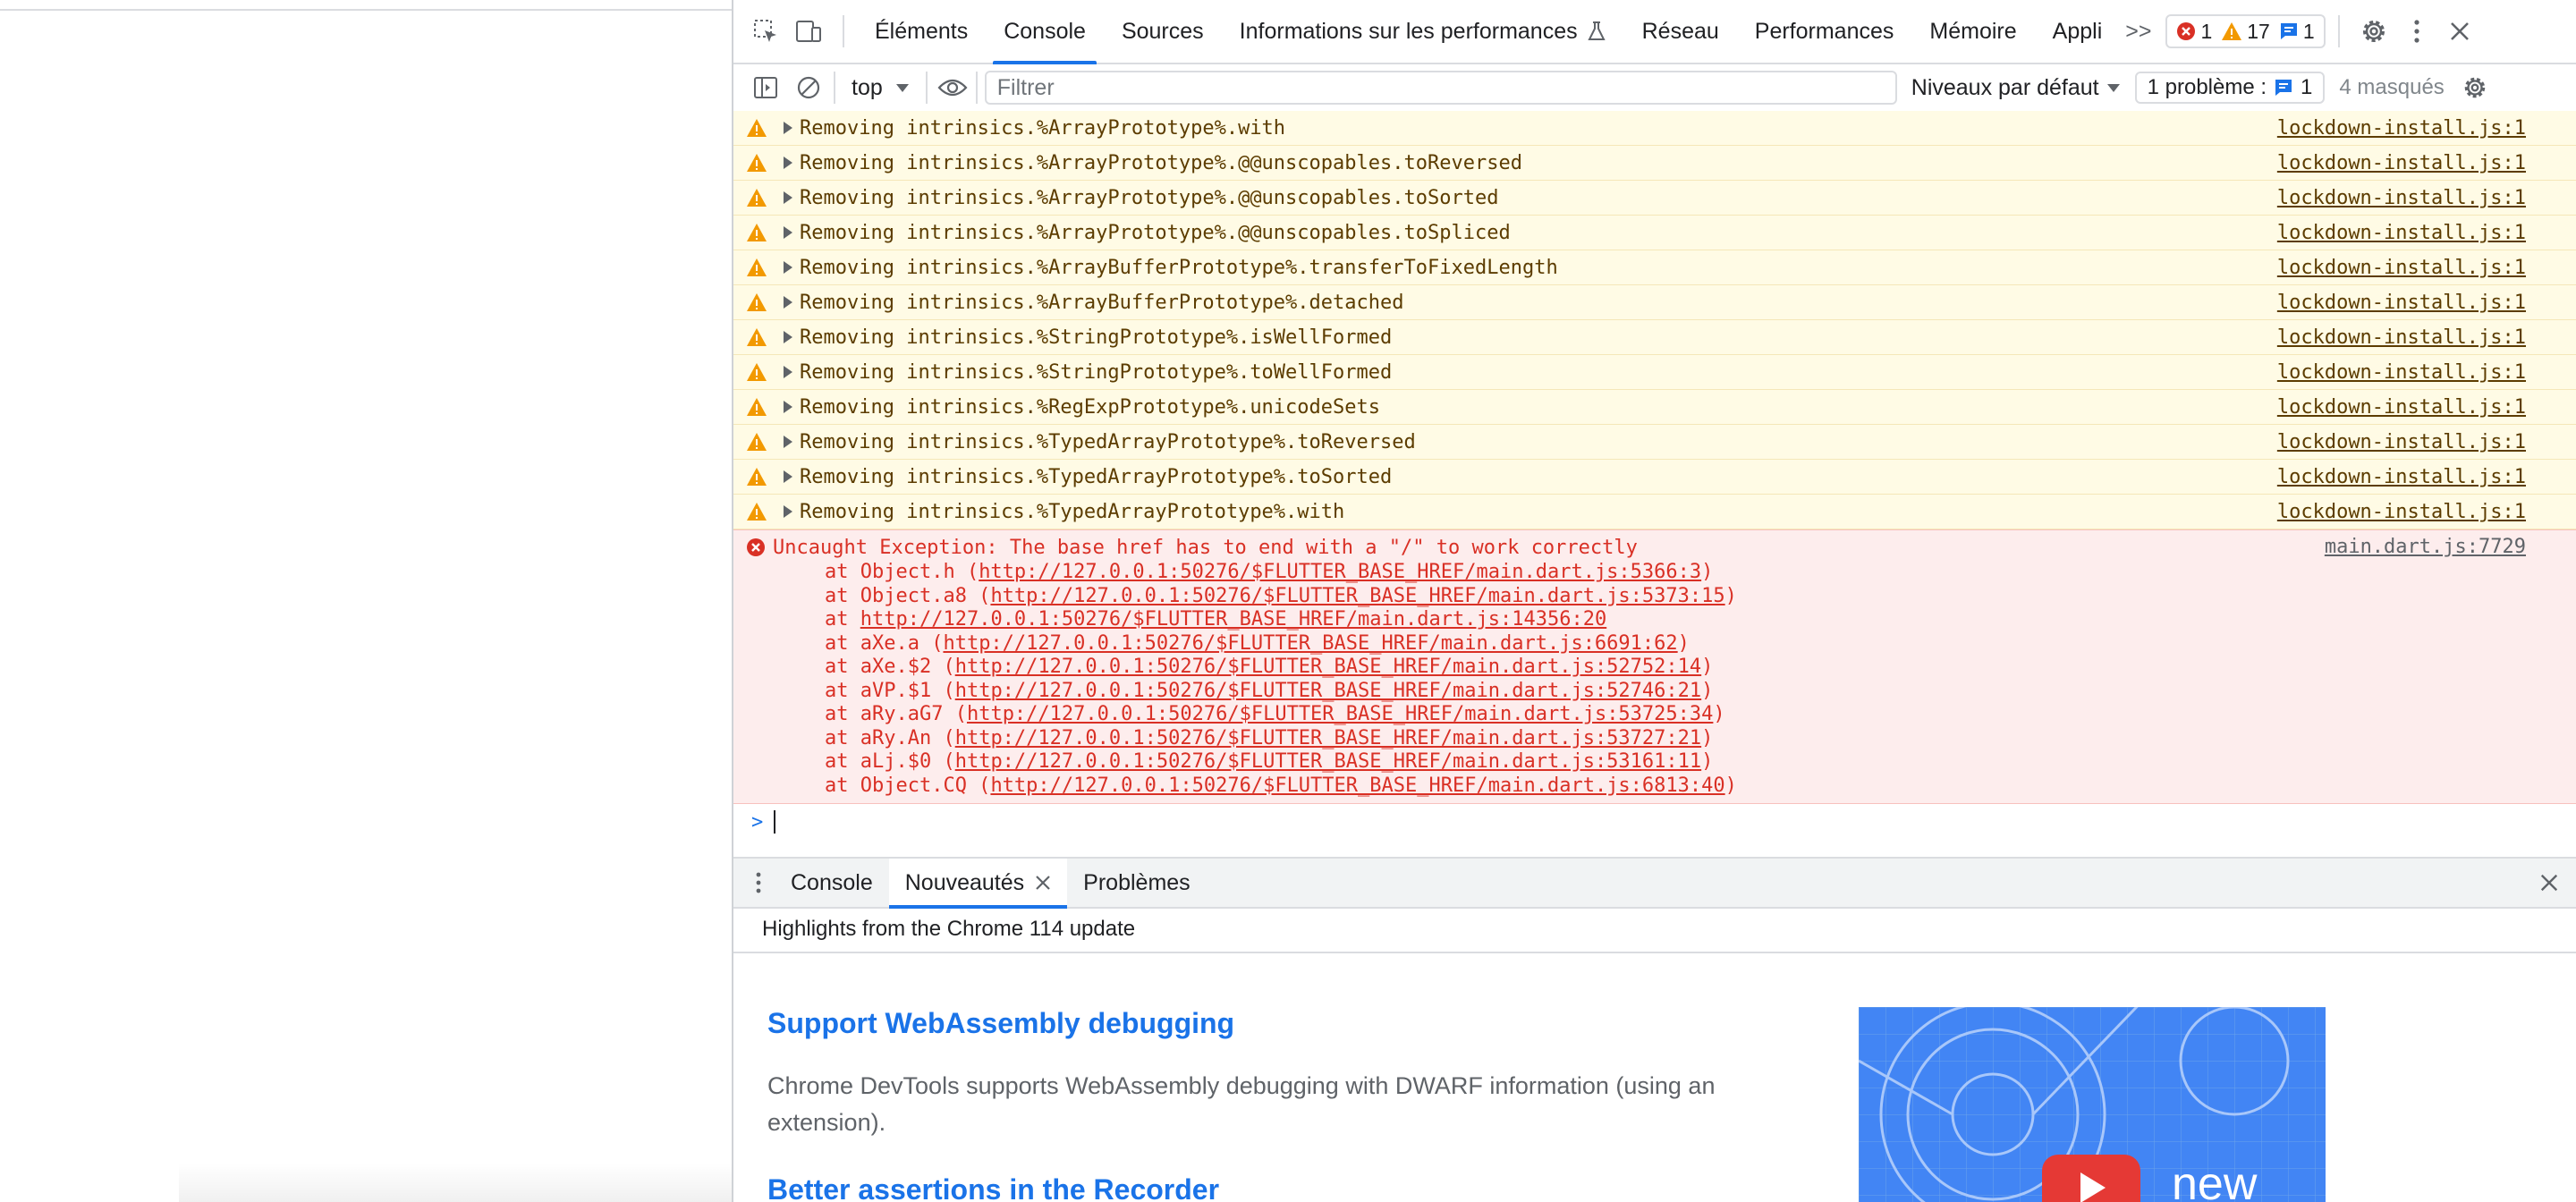 This screenshot has height=1202, width=2576. Describe the element at coordinates (2258, 31) in the screenshot. I see `warning-count-value: 17` at that location.